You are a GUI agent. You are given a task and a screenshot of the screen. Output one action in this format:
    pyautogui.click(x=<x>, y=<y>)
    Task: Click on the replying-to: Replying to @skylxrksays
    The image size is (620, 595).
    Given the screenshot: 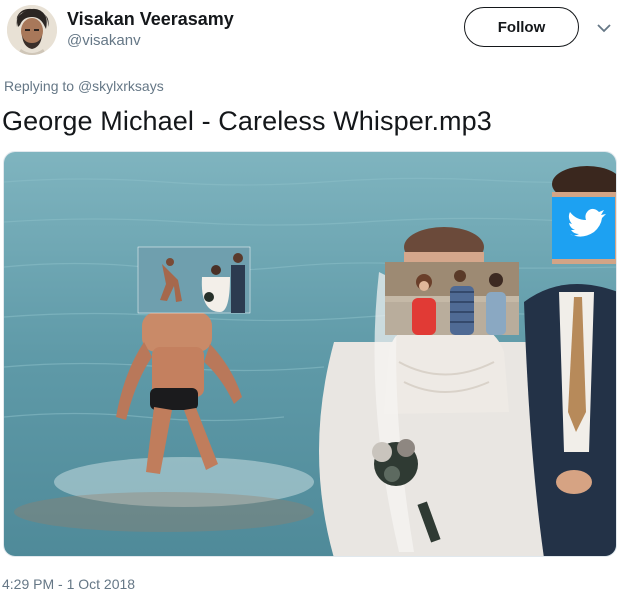 What is the action you would take?
    pyautogui.click(x=84, y=86)
    